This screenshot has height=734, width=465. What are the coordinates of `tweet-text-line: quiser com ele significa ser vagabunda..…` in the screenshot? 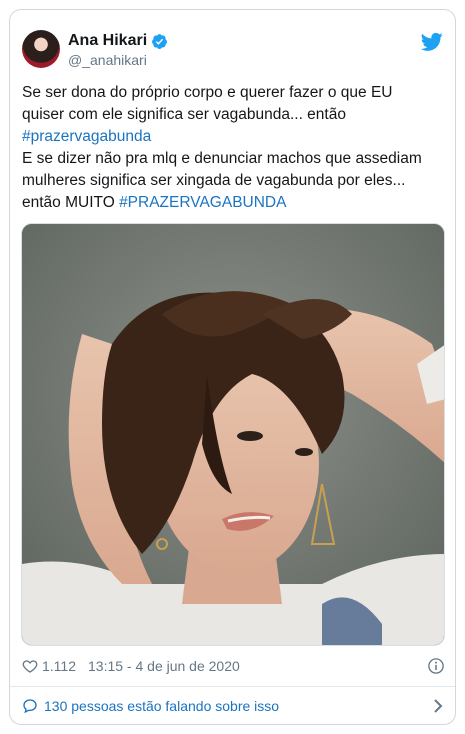 It's located at (184, 114).